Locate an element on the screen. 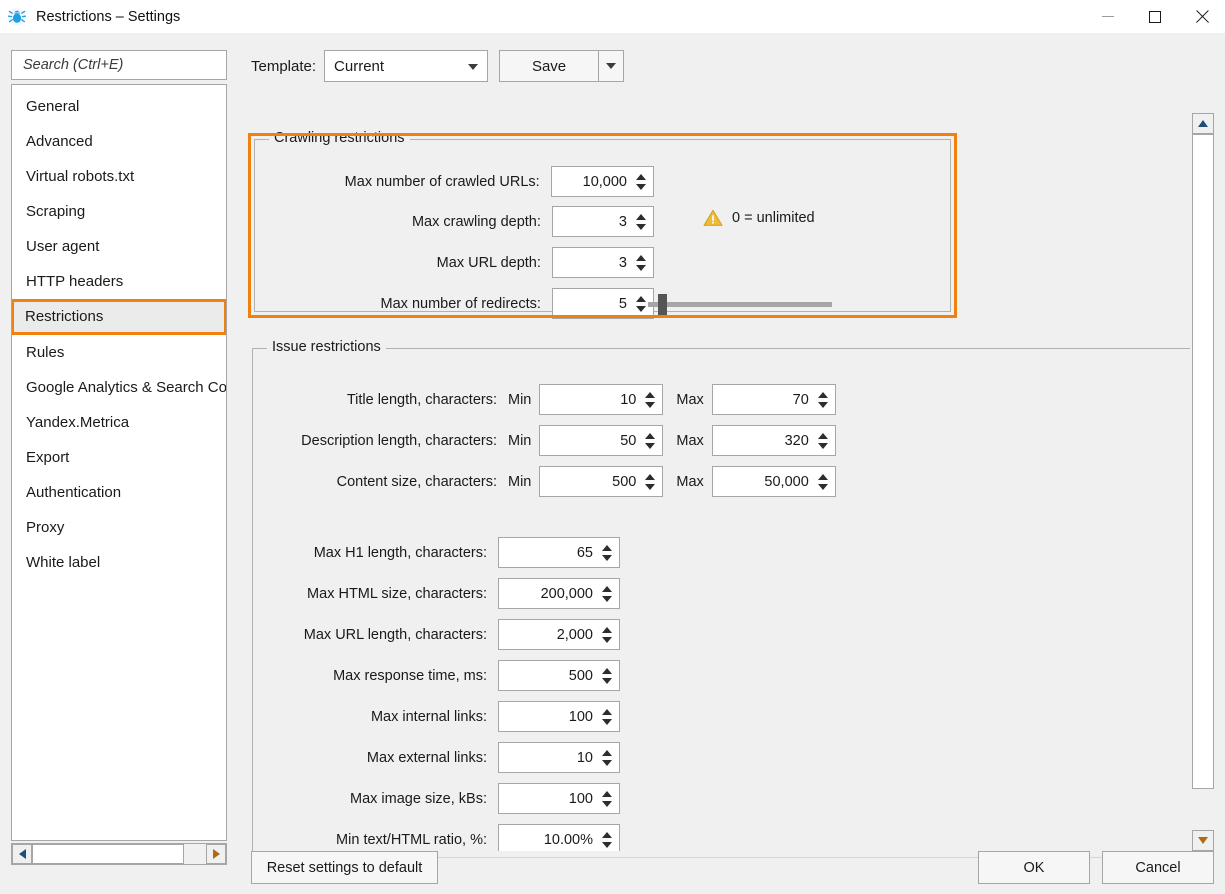 The height and width of the screenshot is (894, 1225). close-button is located at coordinates (1201, 16).